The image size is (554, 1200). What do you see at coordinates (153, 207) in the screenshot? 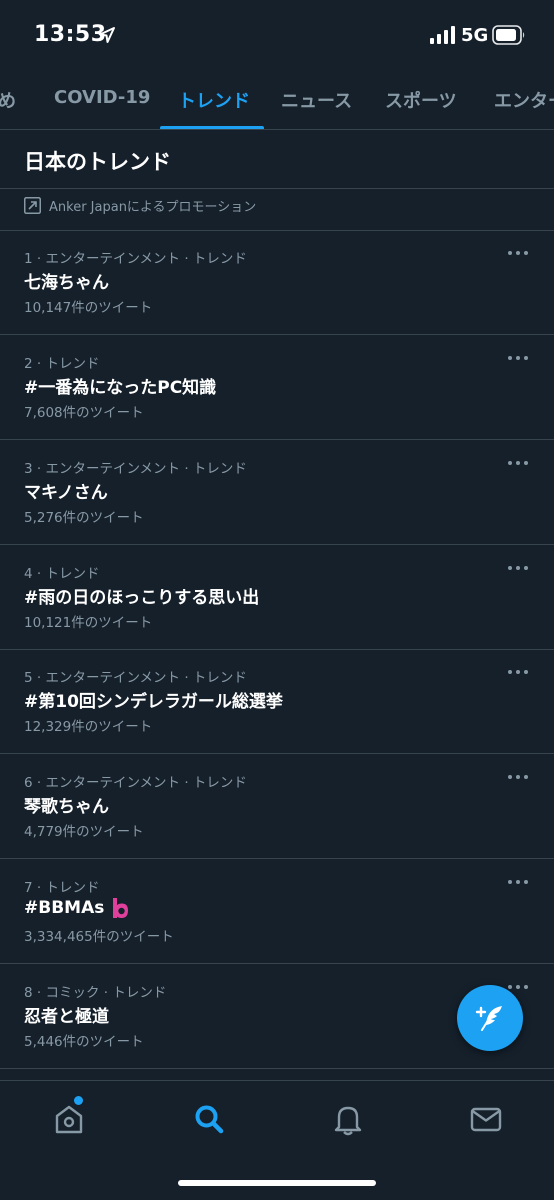
I see `promotion-text: Anker Japanによるプロモーション` at bounding box center [153, 207].